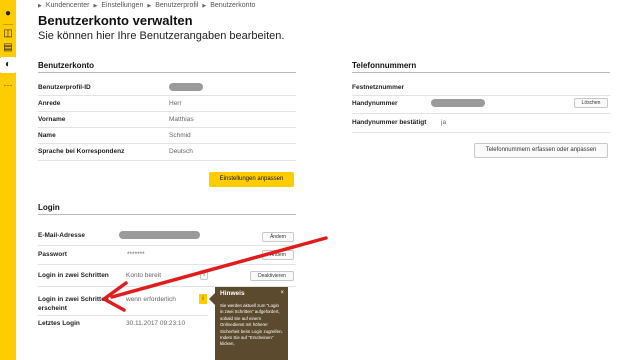  Describe the element at coordinates (47, 135) in the screenshot. I see `lastname-label: Name` at that location.